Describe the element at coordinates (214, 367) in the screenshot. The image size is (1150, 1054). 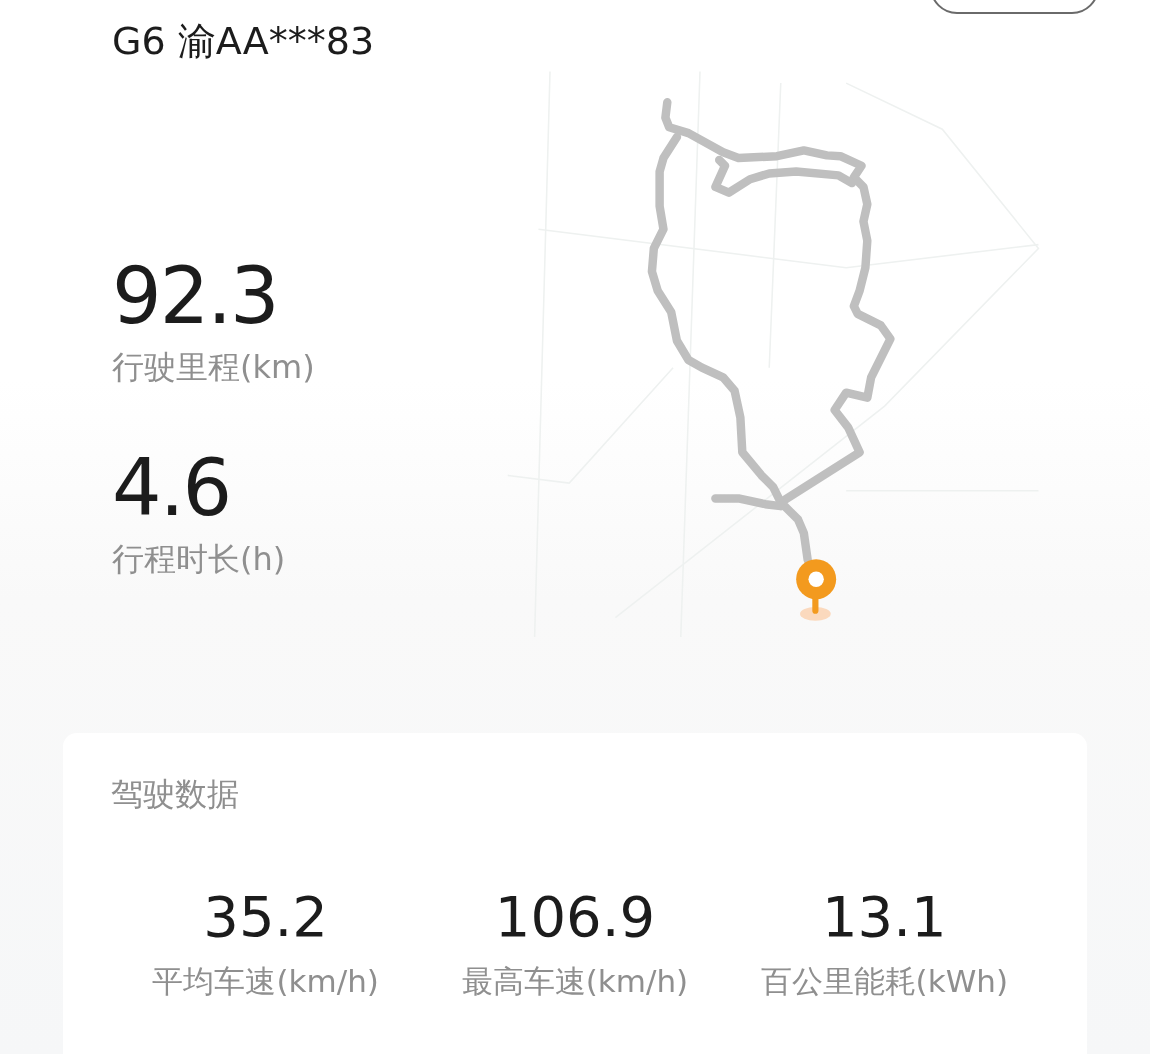
I see `summary-label: 行驶里程(km)` at that location.